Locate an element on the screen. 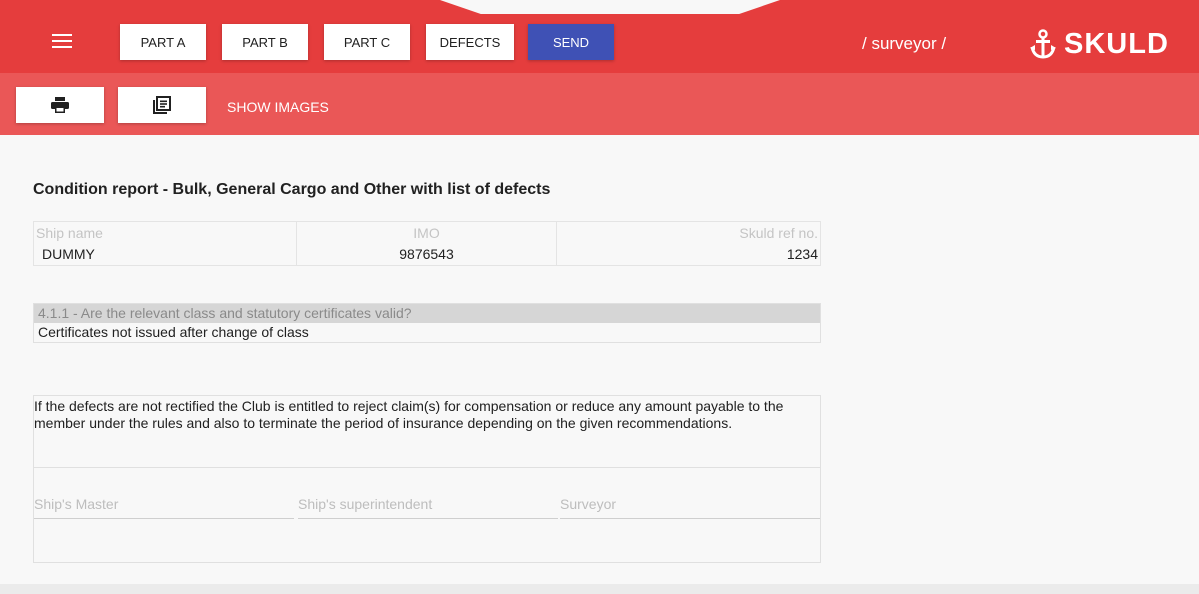 Image resolution: width=1199 pixels, height=594 pixels. print-button is located at coordinates (60, 105).